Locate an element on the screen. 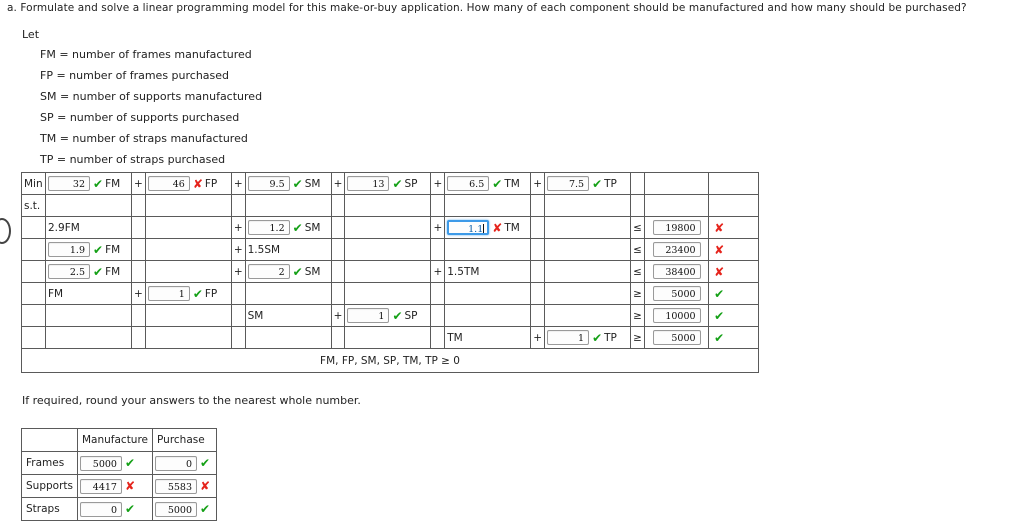 This screenshot has height=531, width=1024. answer-row-label-straps: Straps is located at coordinates (49, 509).